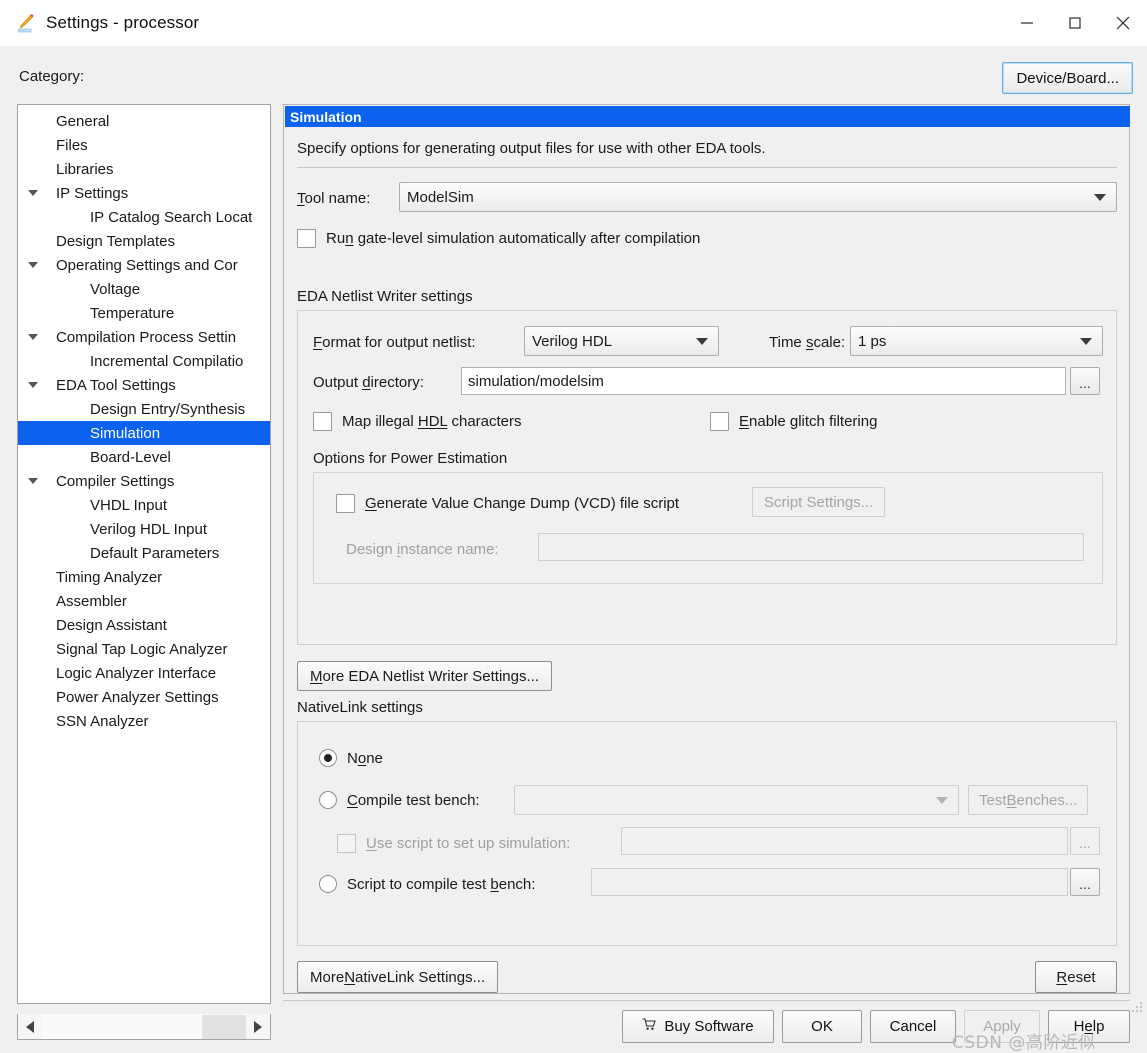 The image size is (1147, 1053). I want to click on sidebar-item-operating-settings-and-cor: Operating Settings and Cor, so click(144, 265).